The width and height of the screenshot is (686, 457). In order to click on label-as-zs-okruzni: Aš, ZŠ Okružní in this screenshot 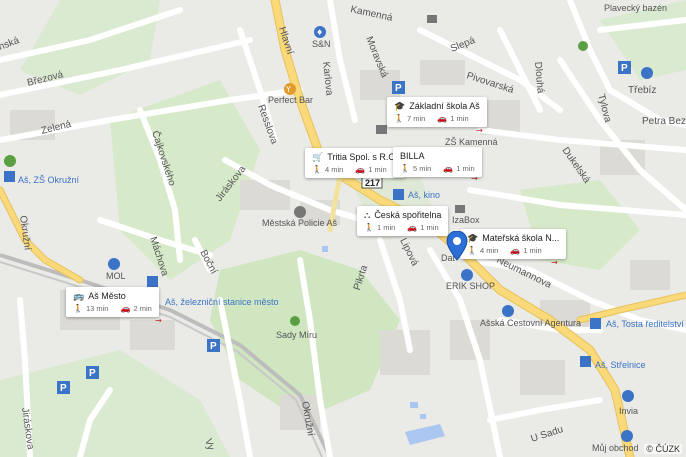, I will do `click(49, 180)`.